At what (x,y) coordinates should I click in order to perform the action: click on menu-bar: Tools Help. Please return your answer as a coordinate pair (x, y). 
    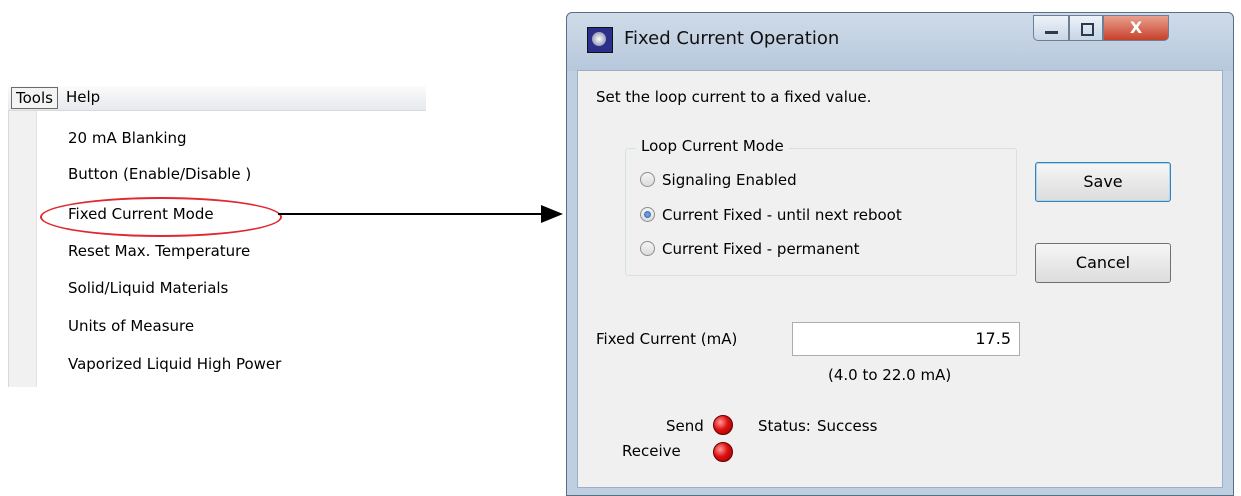
    Looking at the image, I should click on (217, 98).